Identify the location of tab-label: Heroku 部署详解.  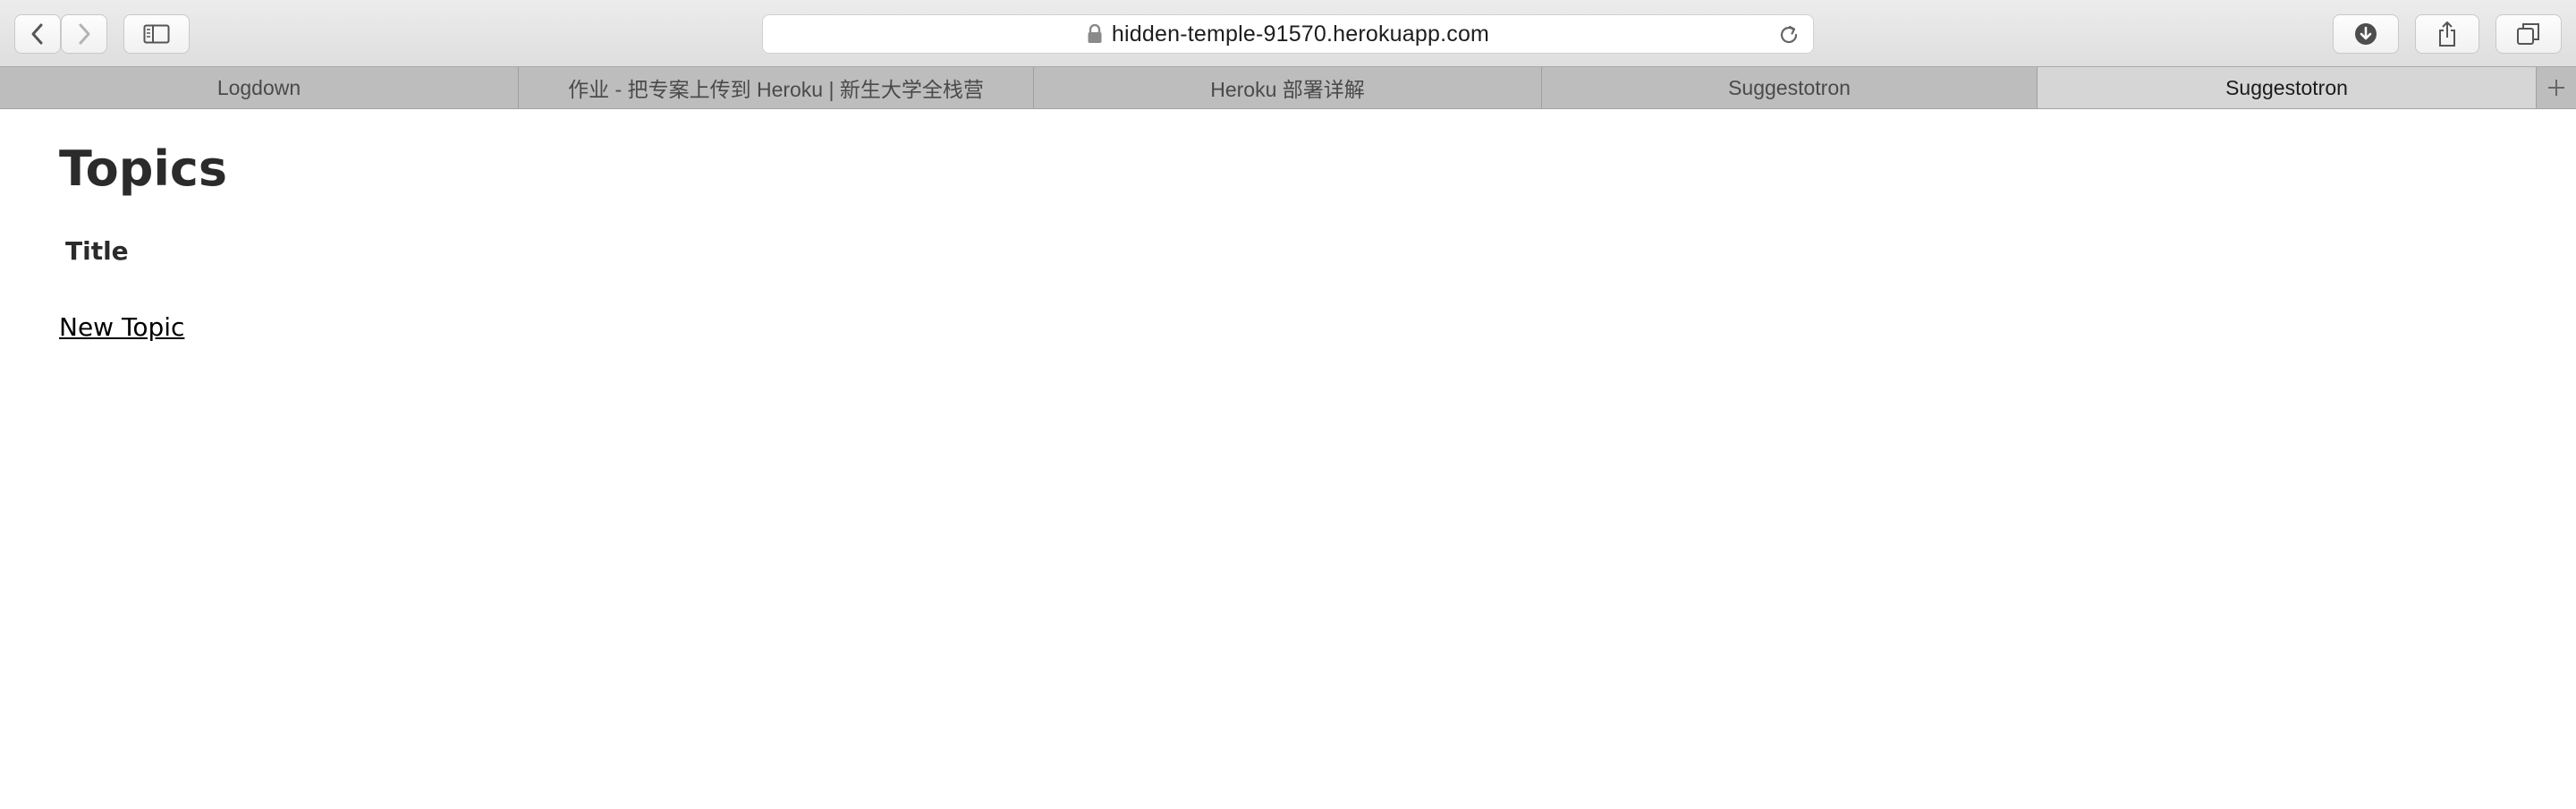
(1287, 89).